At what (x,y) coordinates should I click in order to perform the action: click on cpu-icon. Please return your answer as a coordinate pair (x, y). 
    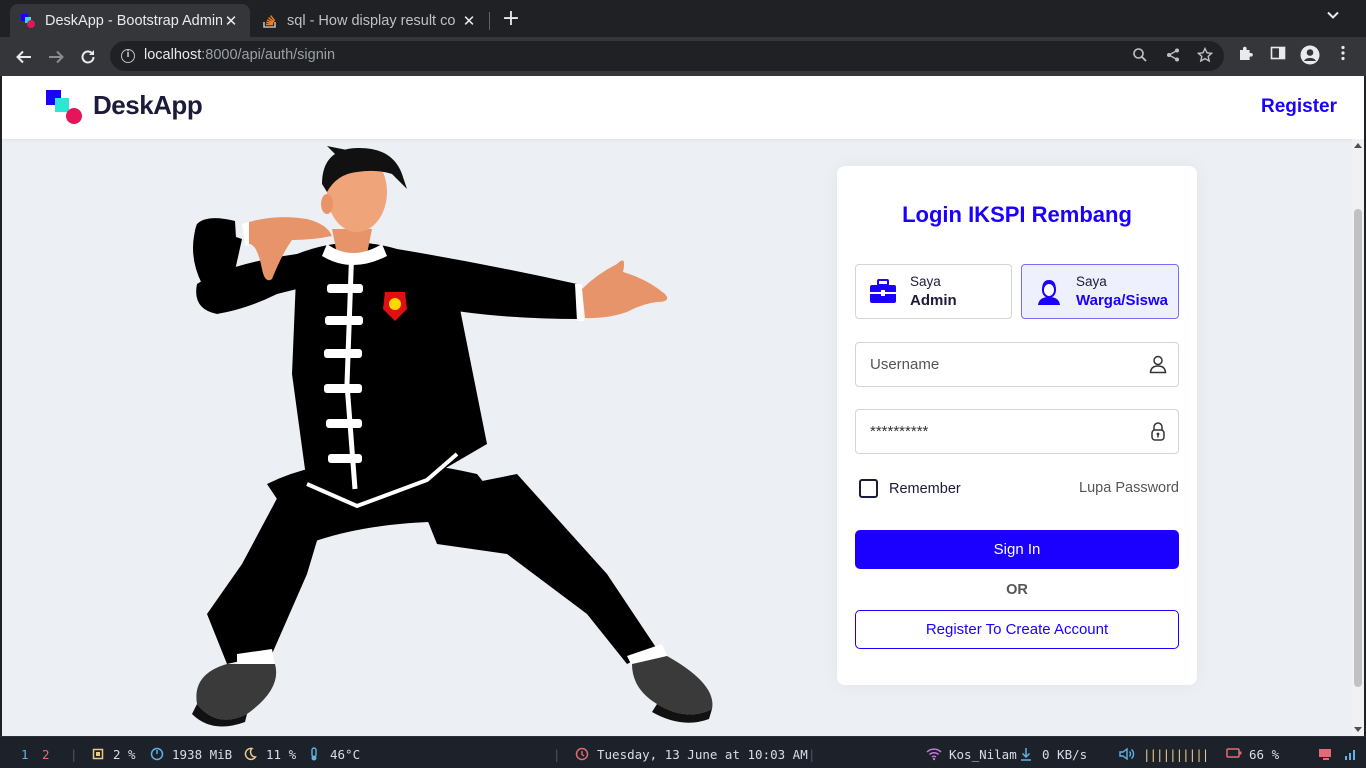
    Looking at the image, I should click on (98, 755).